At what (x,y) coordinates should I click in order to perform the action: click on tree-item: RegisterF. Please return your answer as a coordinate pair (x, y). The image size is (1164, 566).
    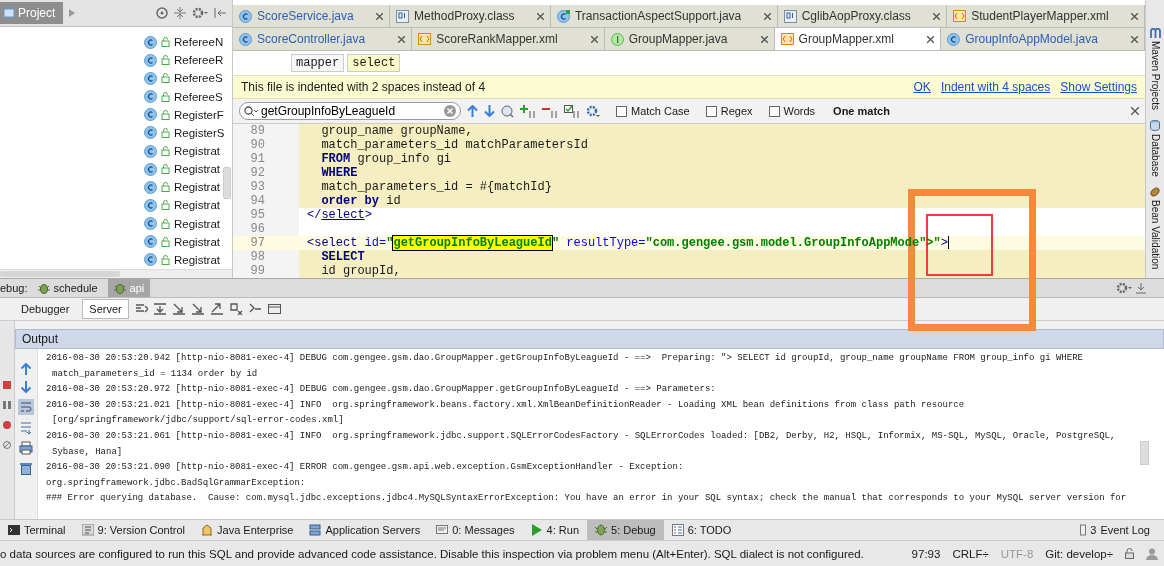
    Looking at the image, I should click on (188, 114).